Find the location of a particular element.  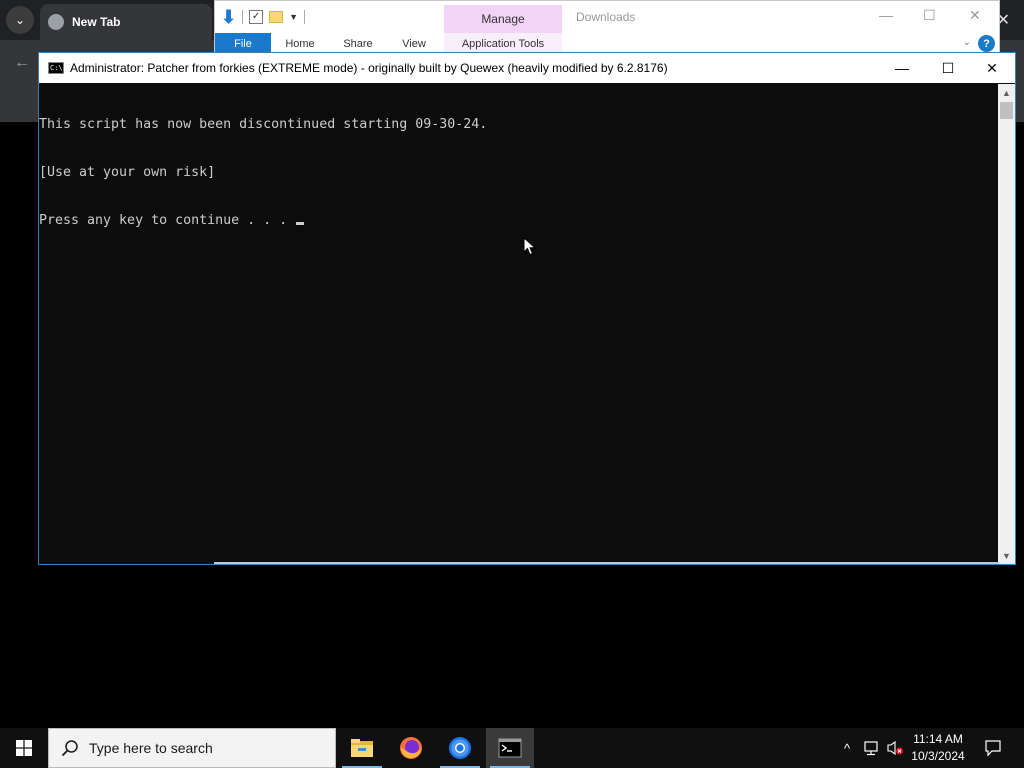

terminal-line-text: Press any key to continue . . . is located at coordinates (163, 220).